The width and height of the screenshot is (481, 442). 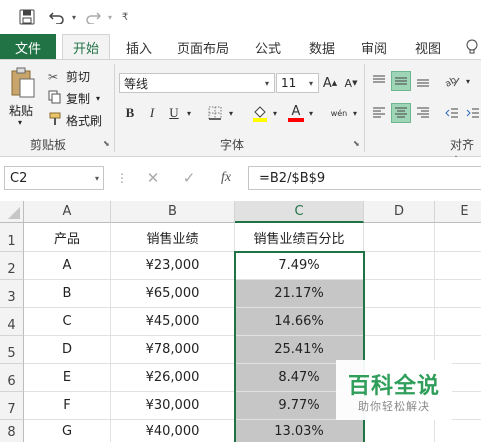 I want to click on row-header: 4, so click(x=12, y=322).